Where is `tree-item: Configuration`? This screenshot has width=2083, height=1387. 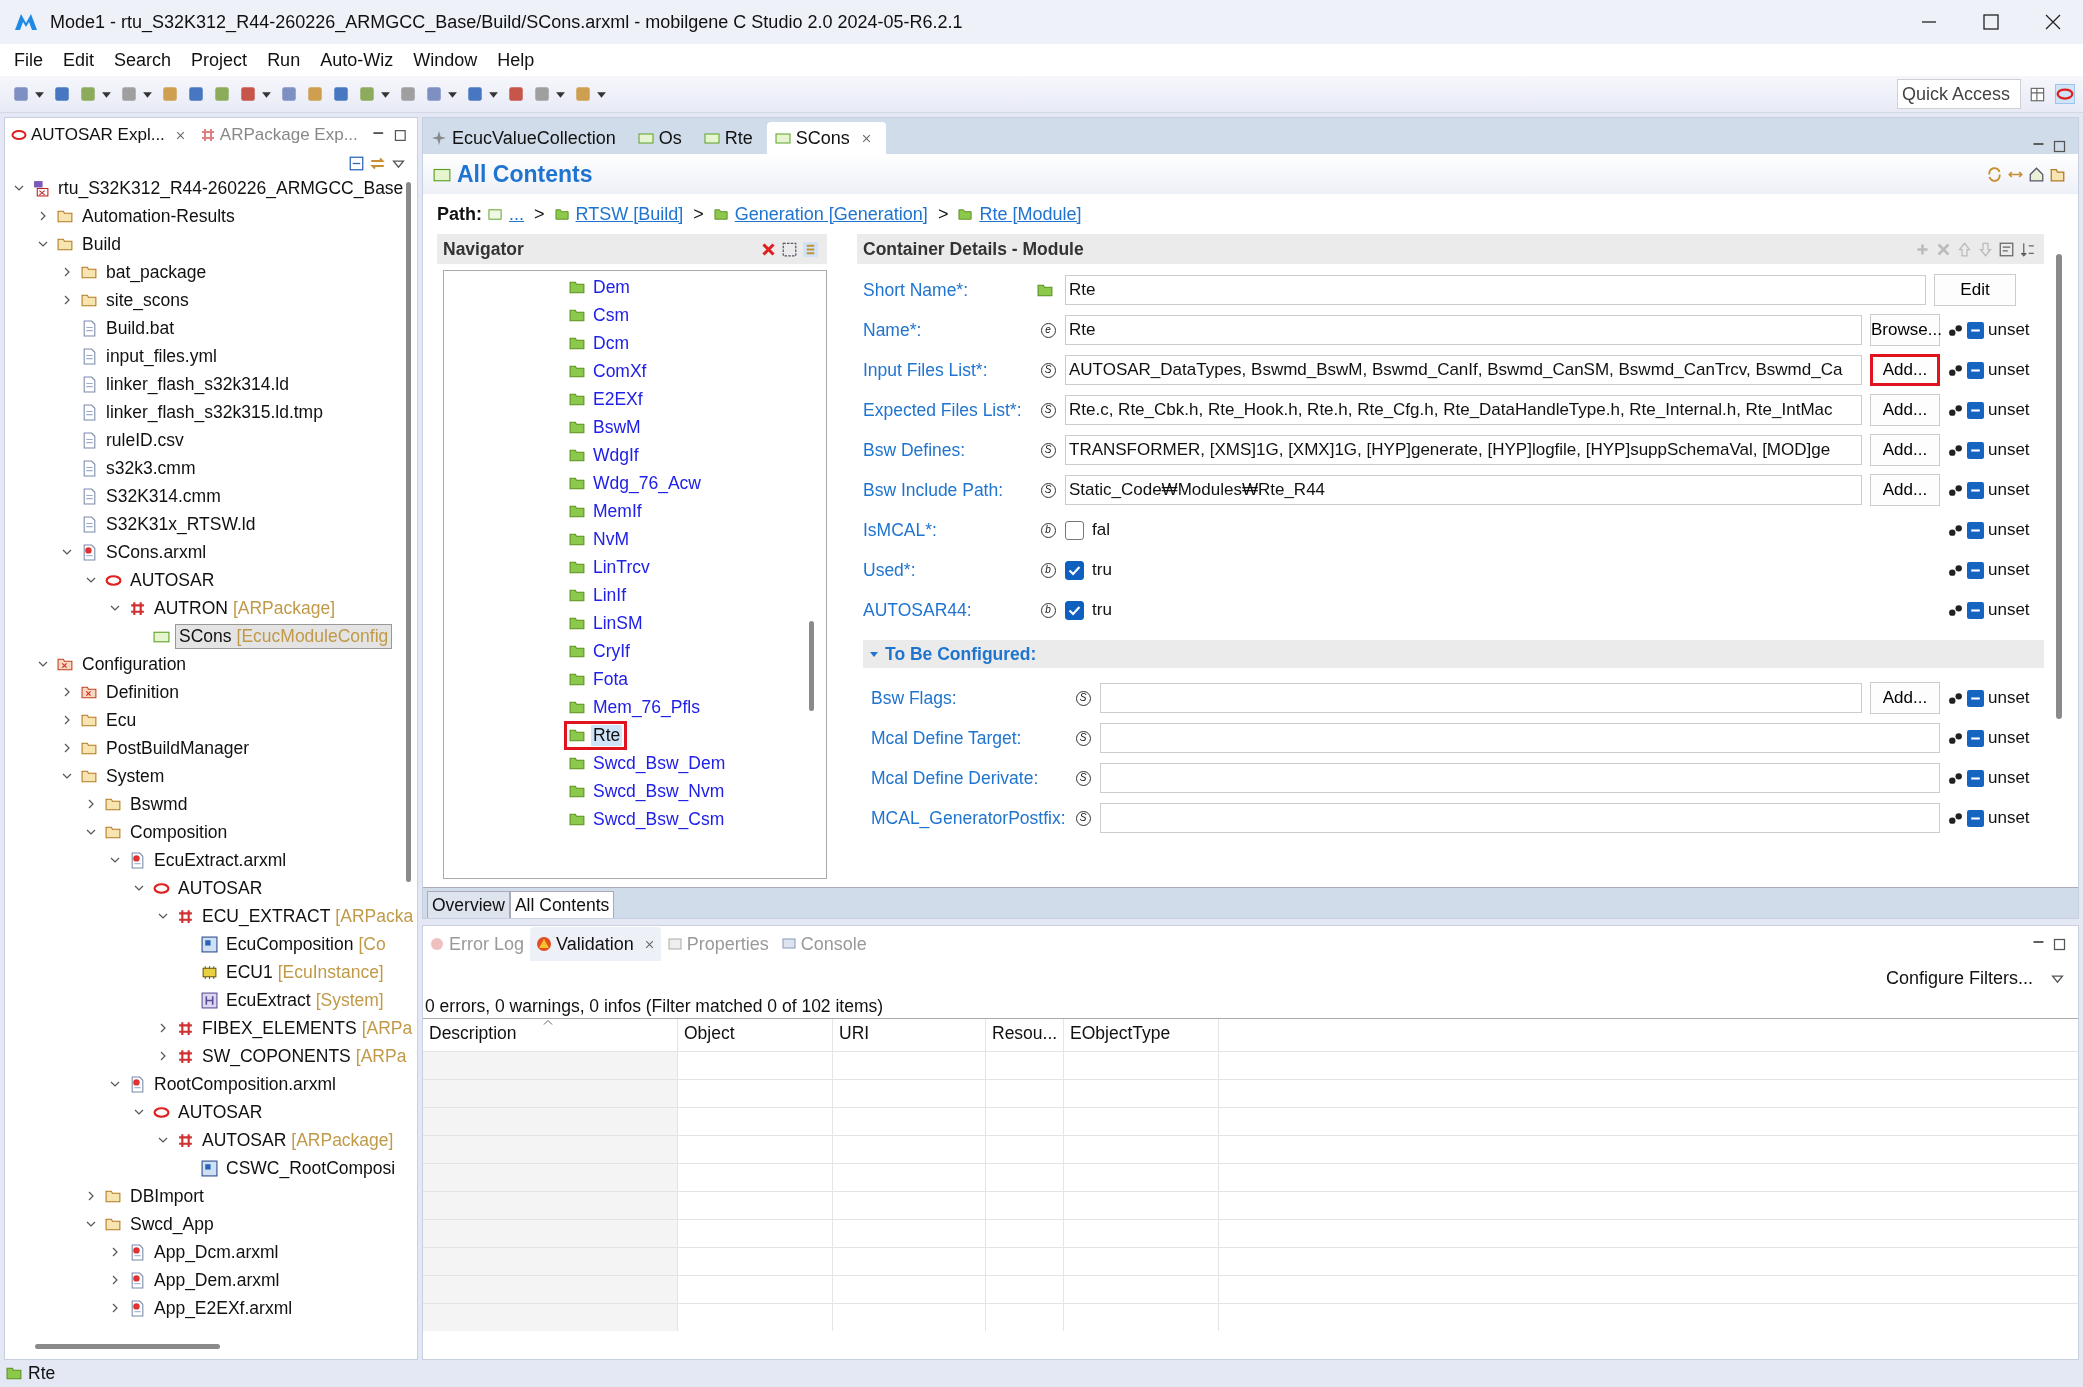 tree-item: Configuration is located at coordinates (134, 664).